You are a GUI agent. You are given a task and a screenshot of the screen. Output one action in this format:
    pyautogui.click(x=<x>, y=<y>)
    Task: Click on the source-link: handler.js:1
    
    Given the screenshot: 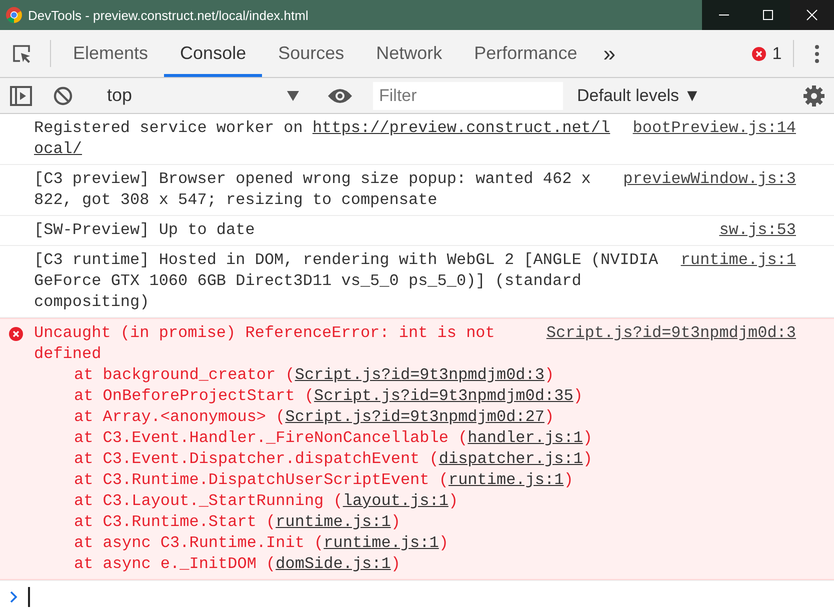 What is the action you would take?
    pyautogui.click(x=525, y=438)
    